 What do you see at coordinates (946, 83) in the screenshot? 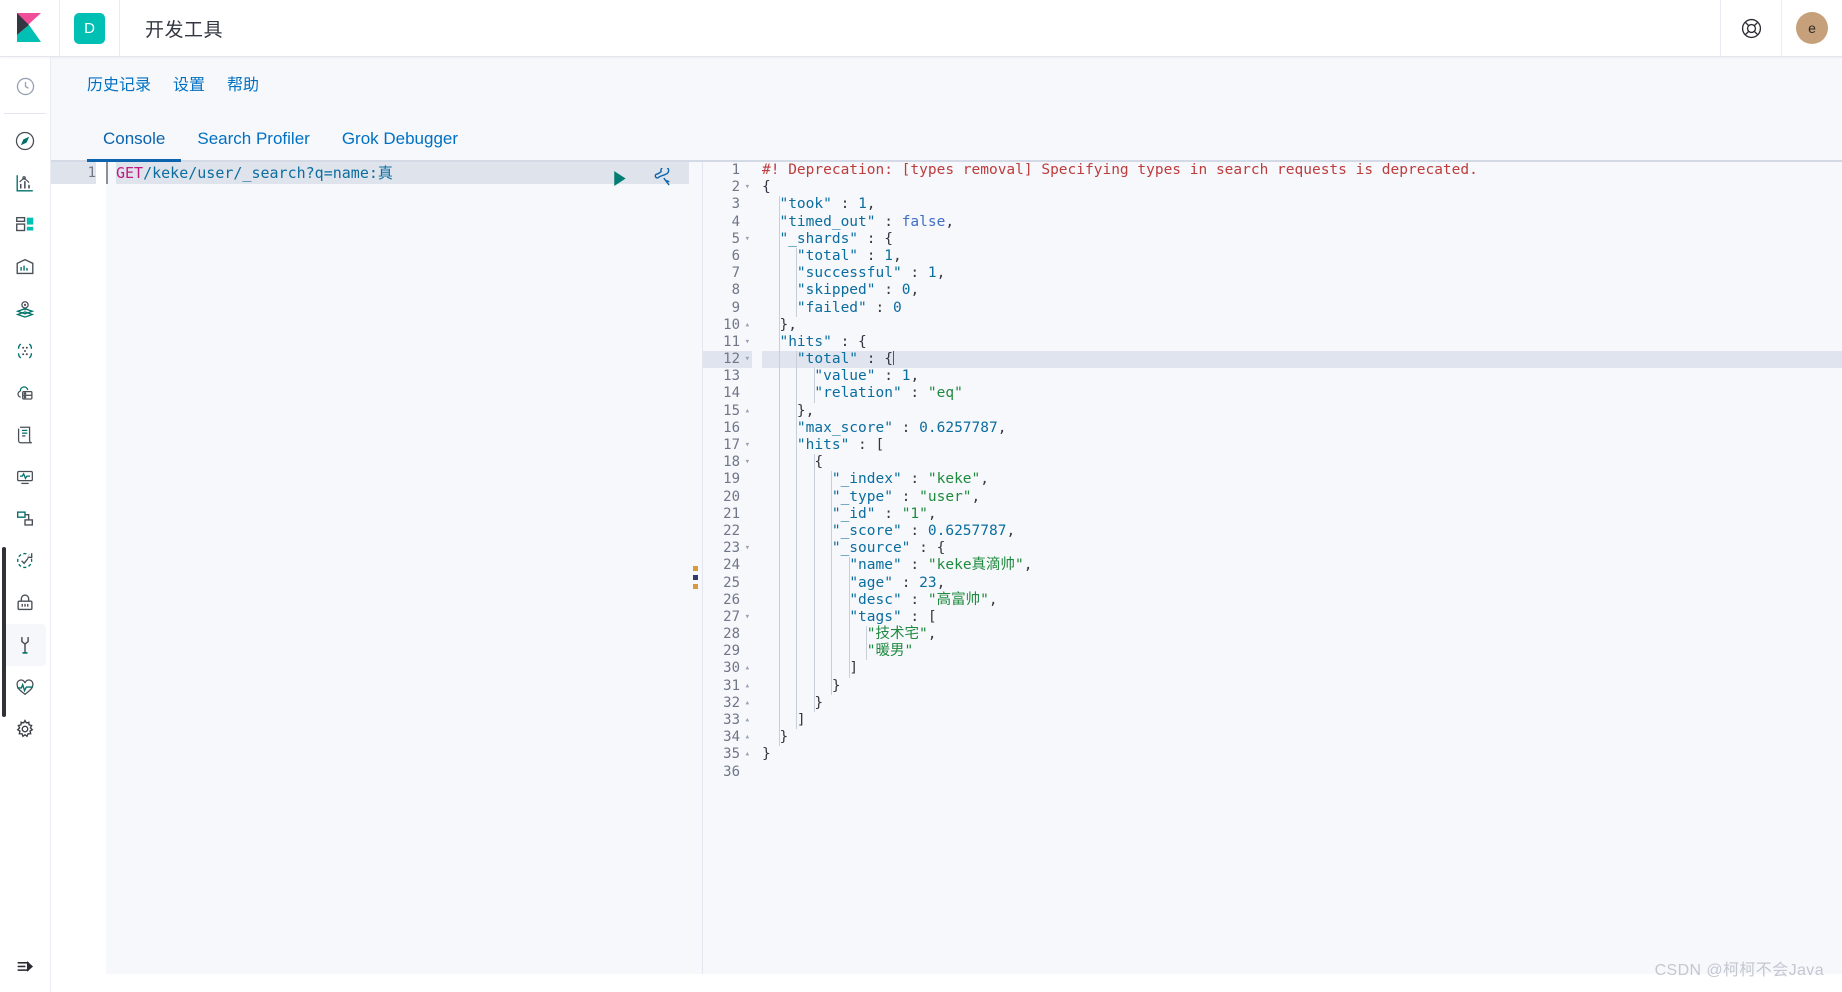
I see `console-topnav: 历史记录 设置 帮助` at bounding box center [946, 83].